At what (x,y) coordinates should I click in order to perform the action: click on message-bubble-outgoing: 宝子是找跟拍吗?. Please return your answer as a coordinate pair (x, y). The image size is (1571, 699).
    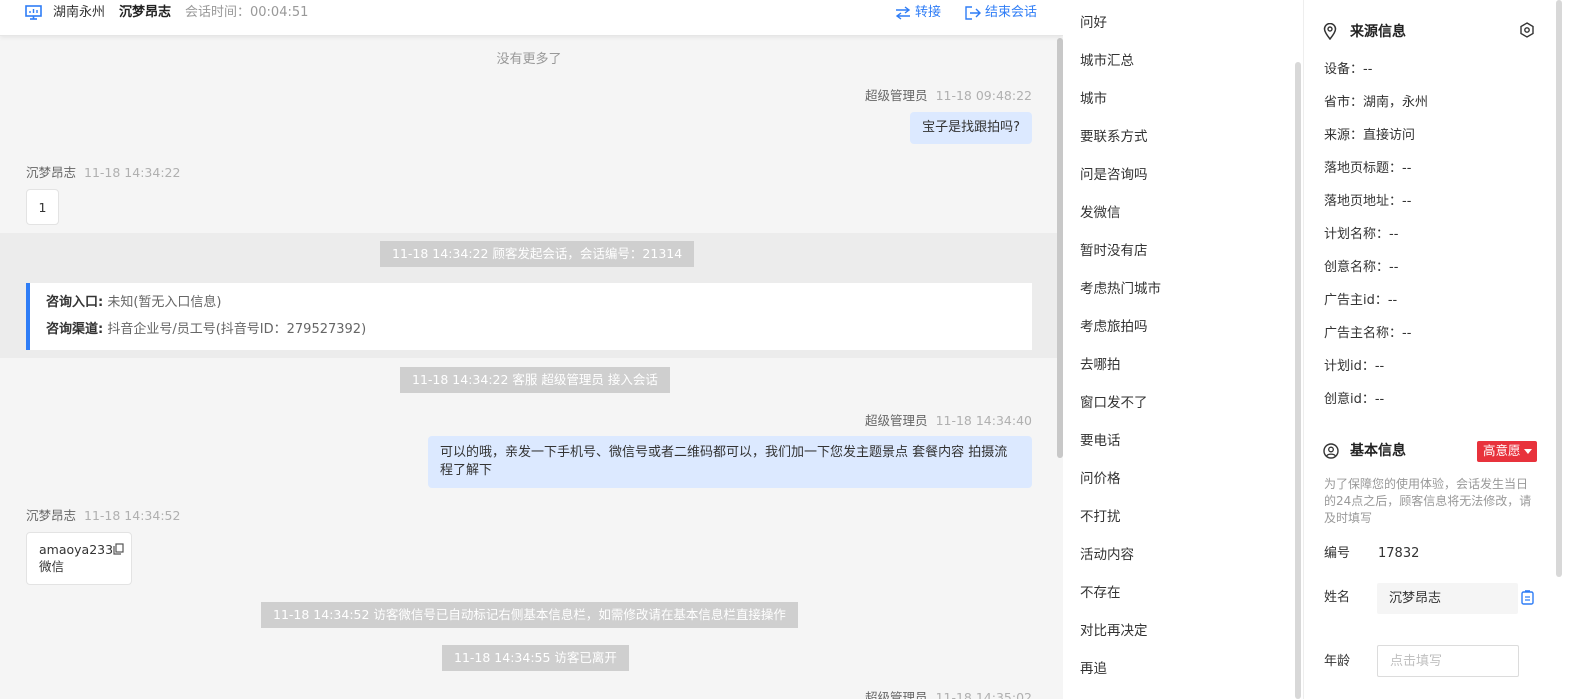
    Looking at the image, I should click on (971, 128).